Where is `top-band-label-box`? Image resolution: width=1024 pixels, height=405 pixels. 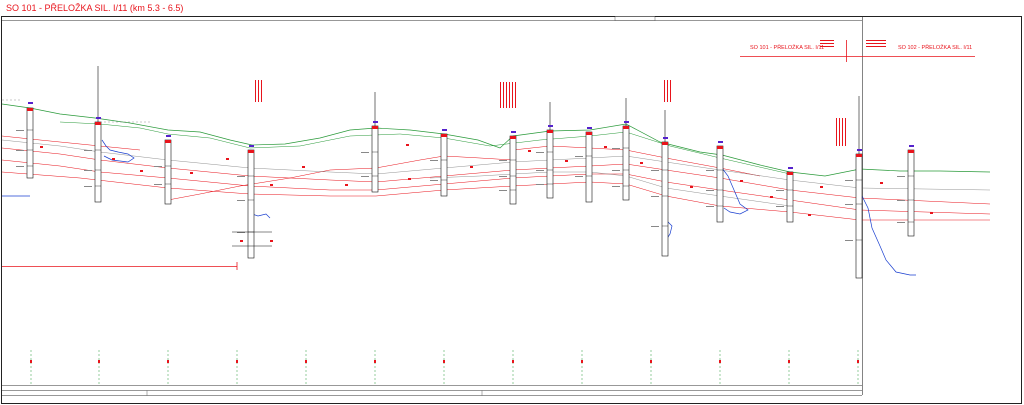
top-band-label-box is located at coordinates (635, 18).